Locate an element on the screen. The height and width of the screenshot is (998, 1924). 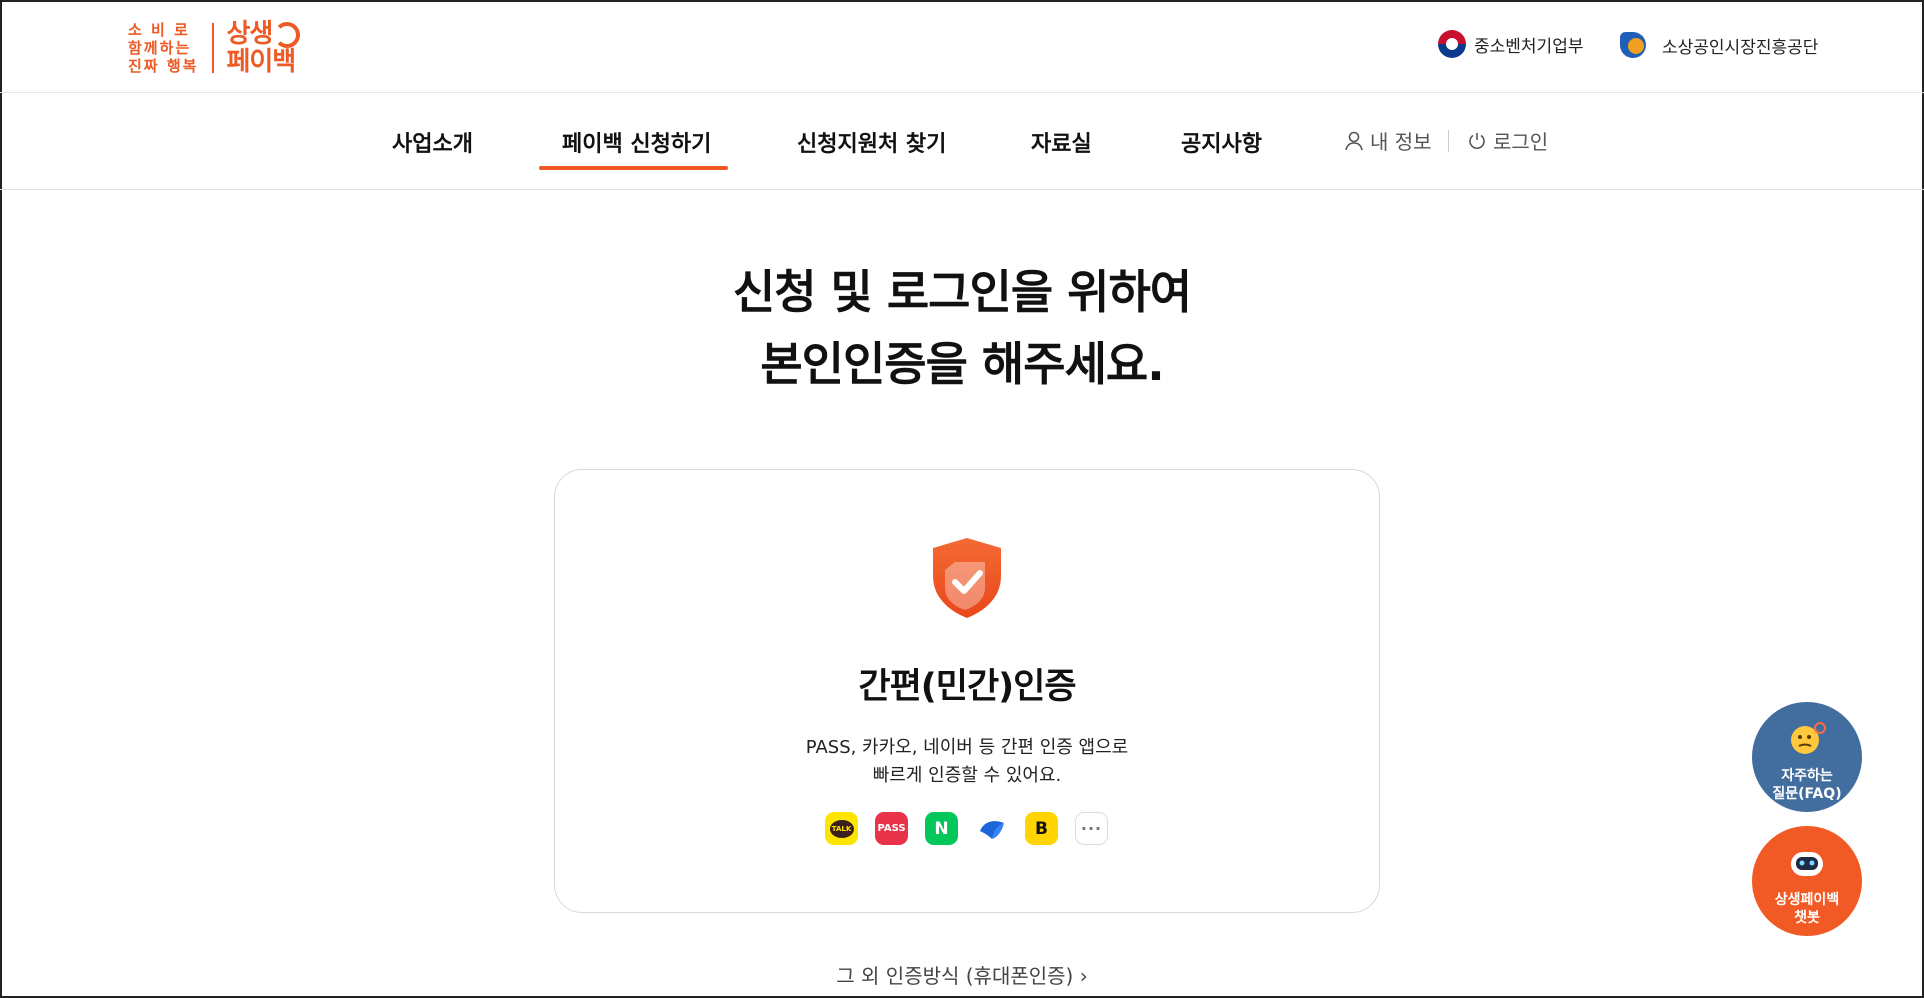
taegeuk-icon is located at coordinates (1452, 44).